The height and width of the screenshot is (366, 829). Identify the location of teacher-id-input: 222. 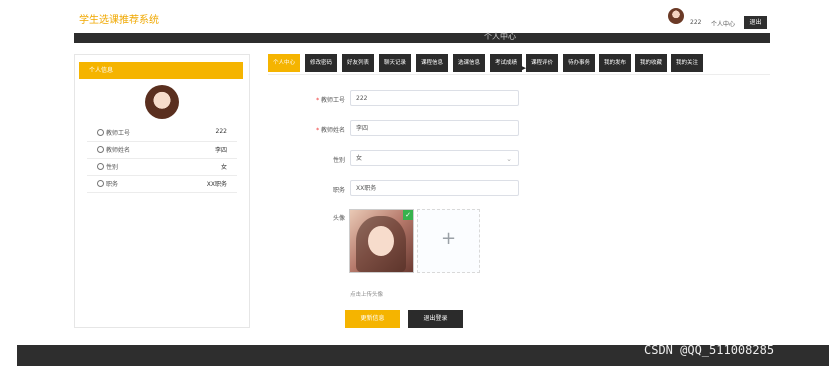
(434, 98).